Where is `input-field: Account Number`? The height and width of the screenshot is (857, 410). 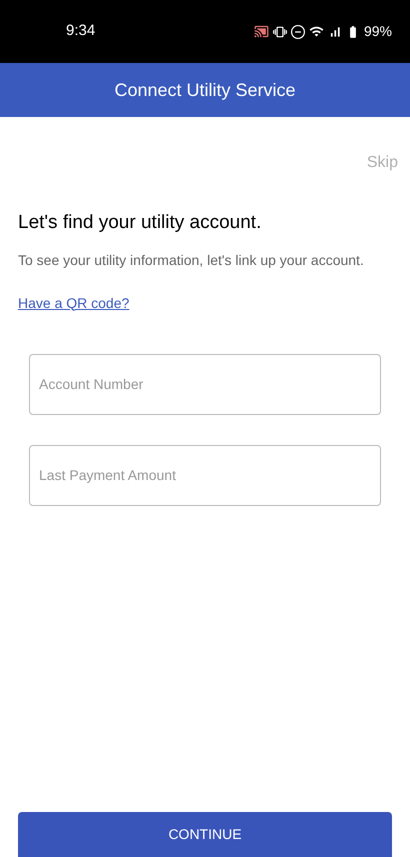
input-field: Account Number is located at coordinates (205, 384).